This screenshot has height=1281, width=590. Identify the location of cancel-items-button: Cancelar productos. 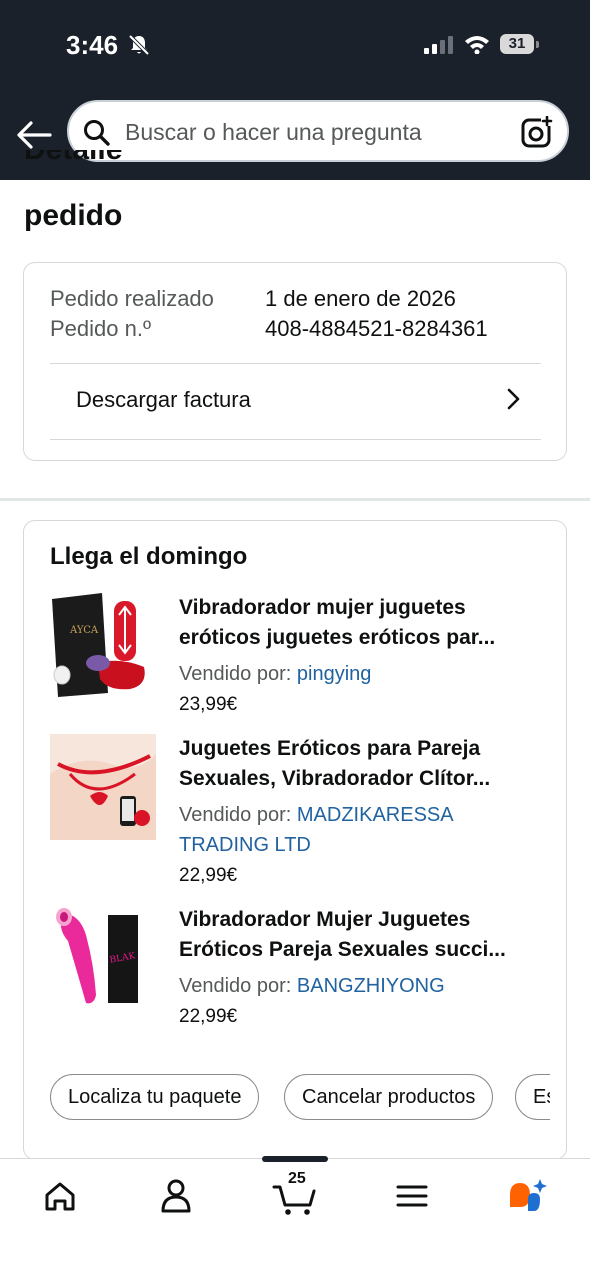
(389, 1097).